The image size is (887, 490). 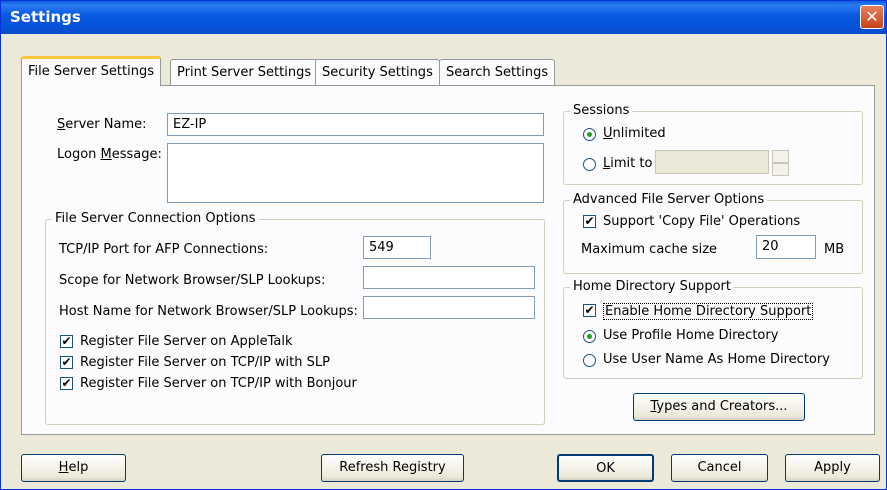 I want to click on scope-label: Scope for Network Browser/SLP Lookups:, so click(x=192, y=280).